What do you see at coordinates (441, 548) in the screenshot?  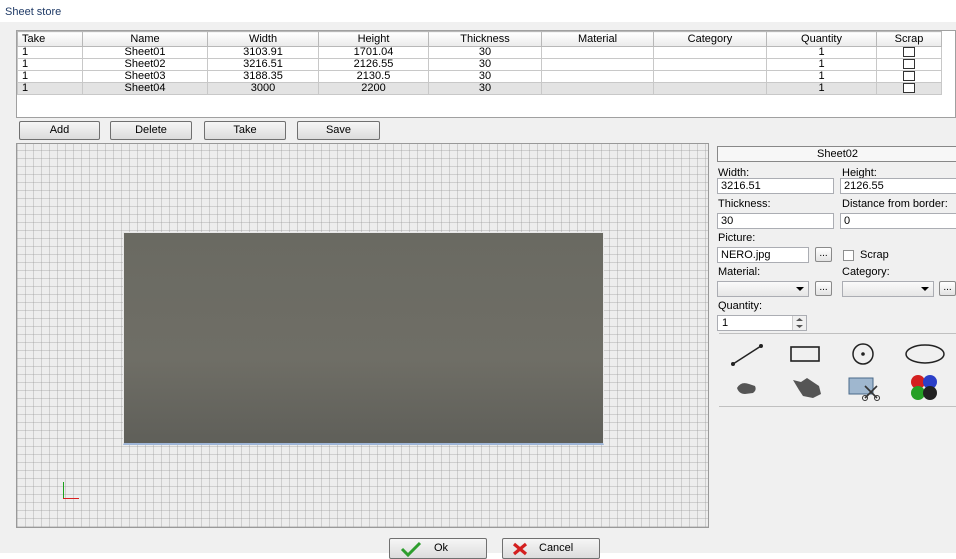 I see `ok-label: Ok` at bounding box center [441, 548].